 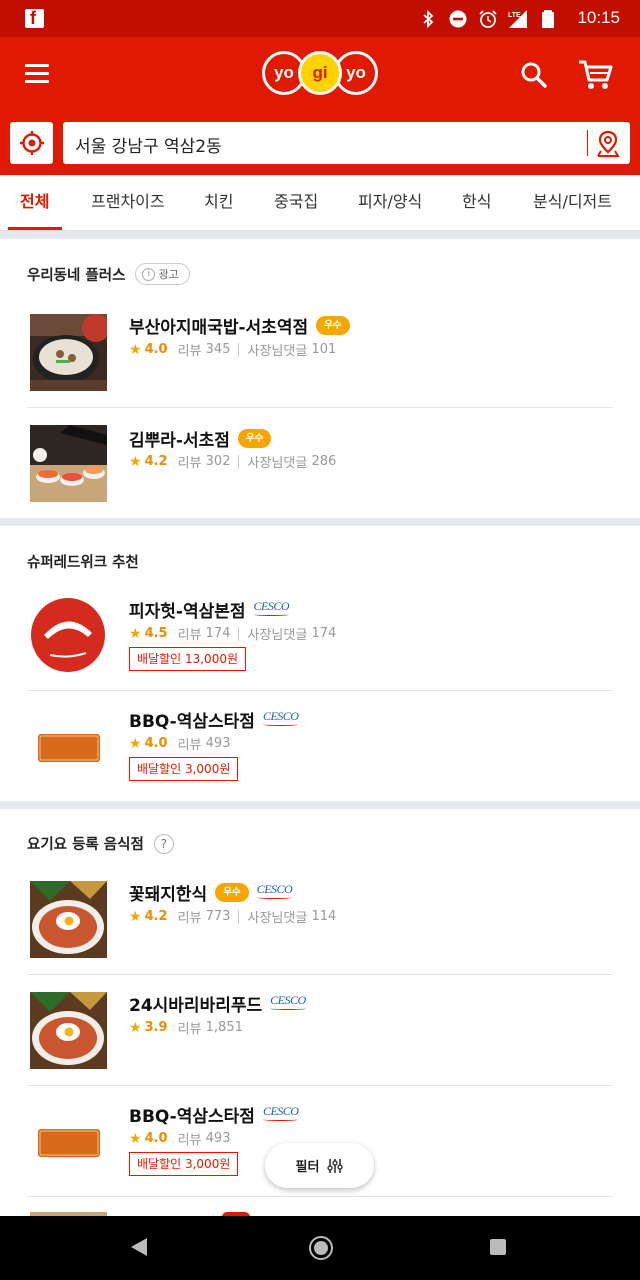 I want to click on section-title: 우리동네 플러스 i 광고, so click(x=108, y=274).